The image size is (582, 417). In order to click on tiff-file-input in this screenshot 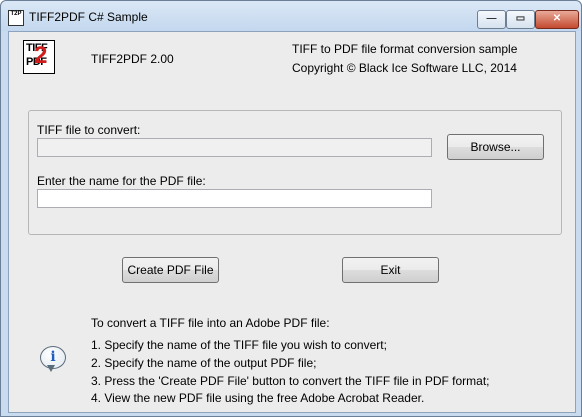, I will do `click(234, 147)`.